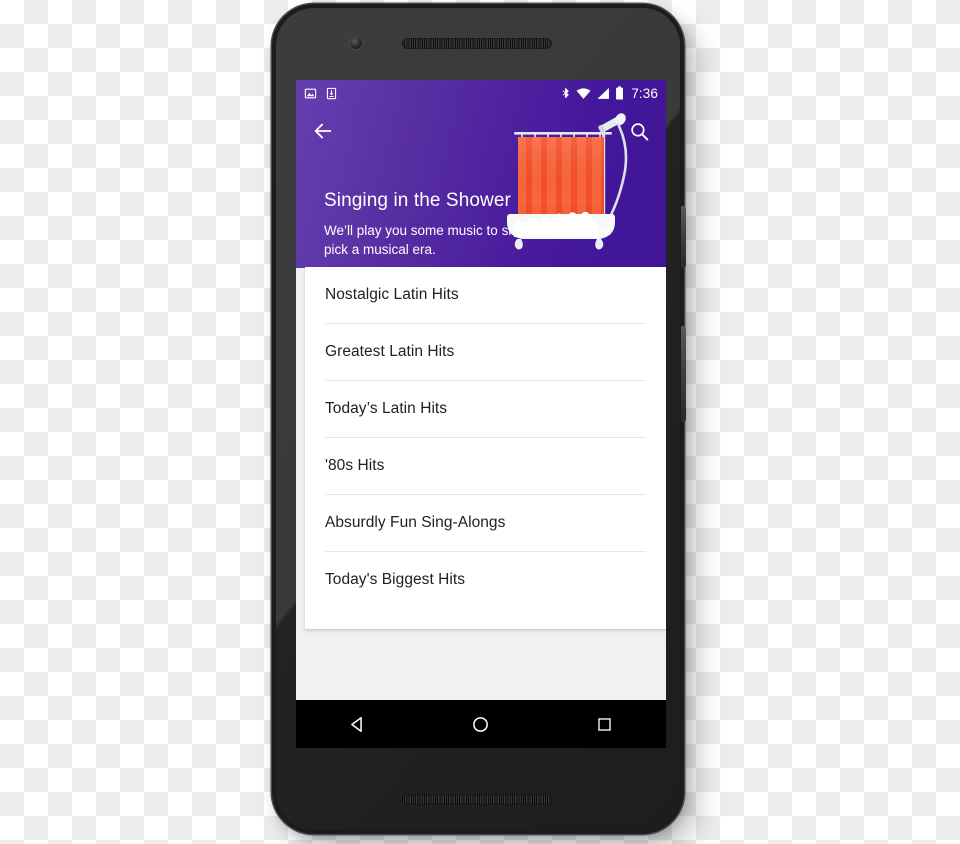 This screenshot has height=844, width=960. Describe the element at coordinates (485, 295) in the screenshot. I see `list-item: Nostalgic Latin Hits` at that location.